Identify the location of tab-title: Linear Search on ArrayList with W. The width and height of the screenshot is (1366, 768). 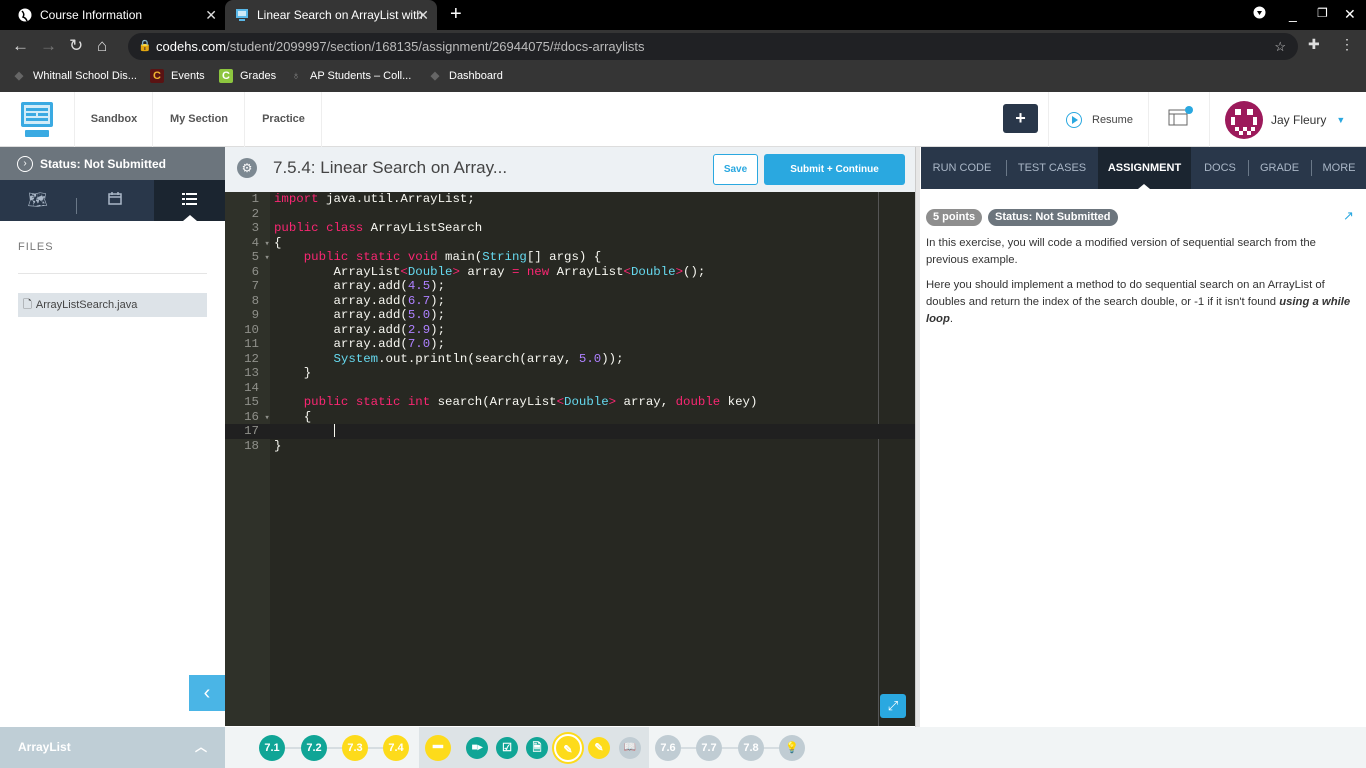
(339, 15).